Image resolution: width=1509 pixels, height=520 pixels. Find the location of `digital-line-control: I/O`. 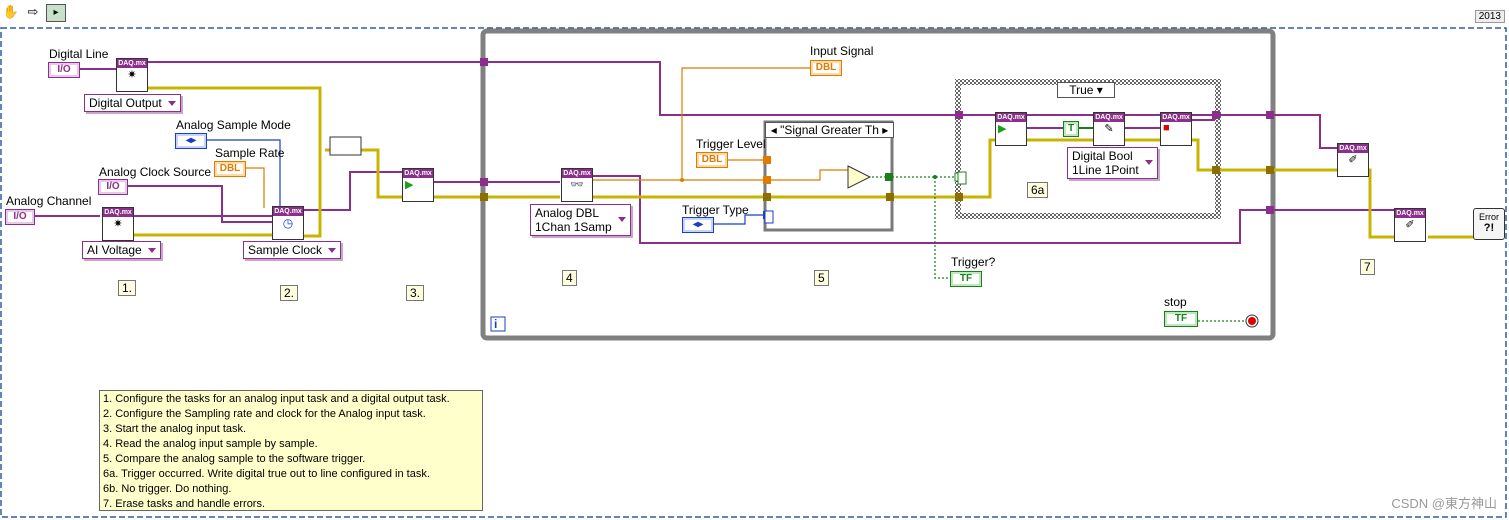

digital-line-control: I/O is located at coordinates (64, 70).